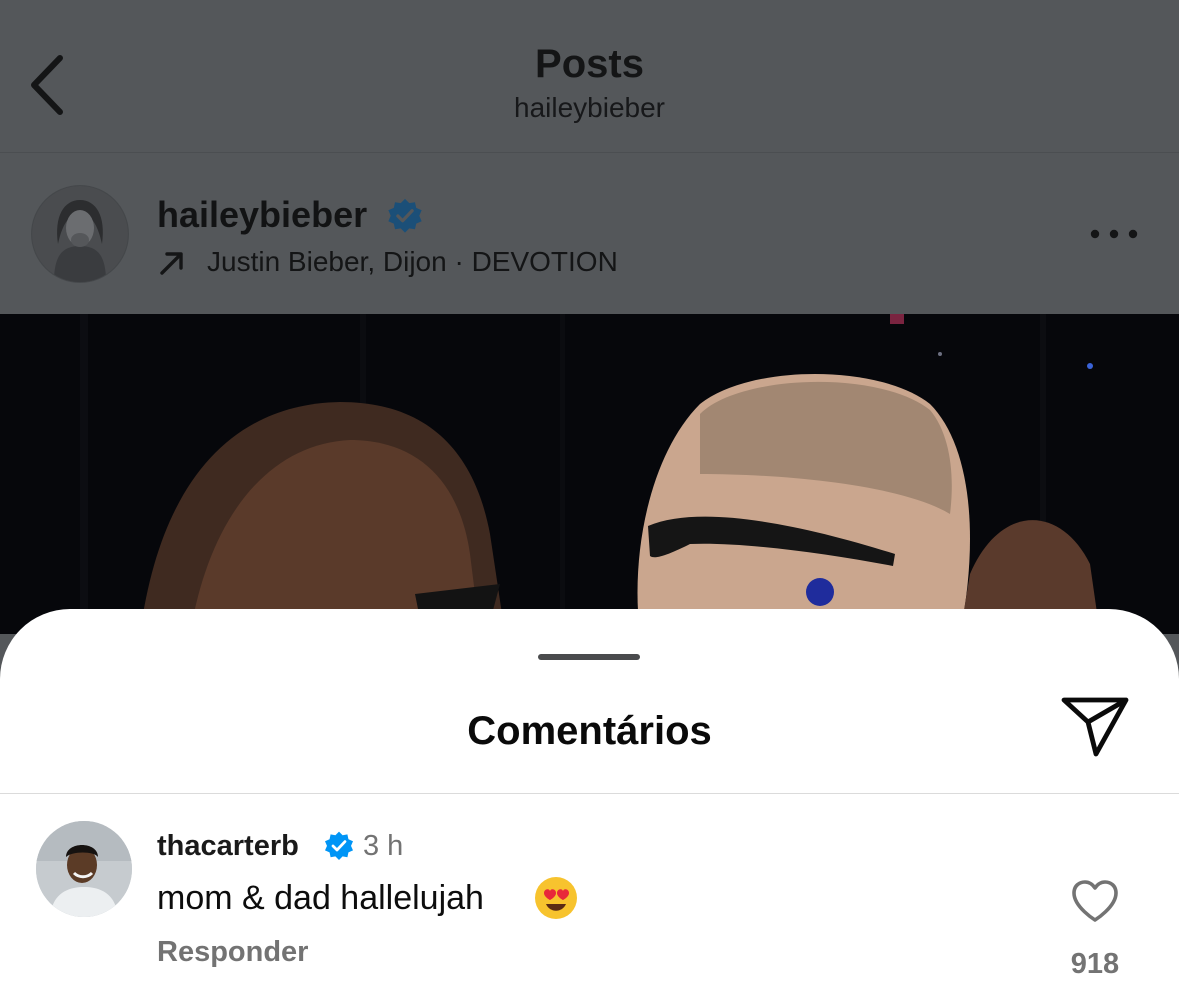 Image resolution: width=1179 pixels, height=1007 pixels. What do you see at coordinates (412, 261) in the screenshot?
I see `music-track-label: Justin Bieber, Dijon · DEVOTION` at bounding box center [412, 261].